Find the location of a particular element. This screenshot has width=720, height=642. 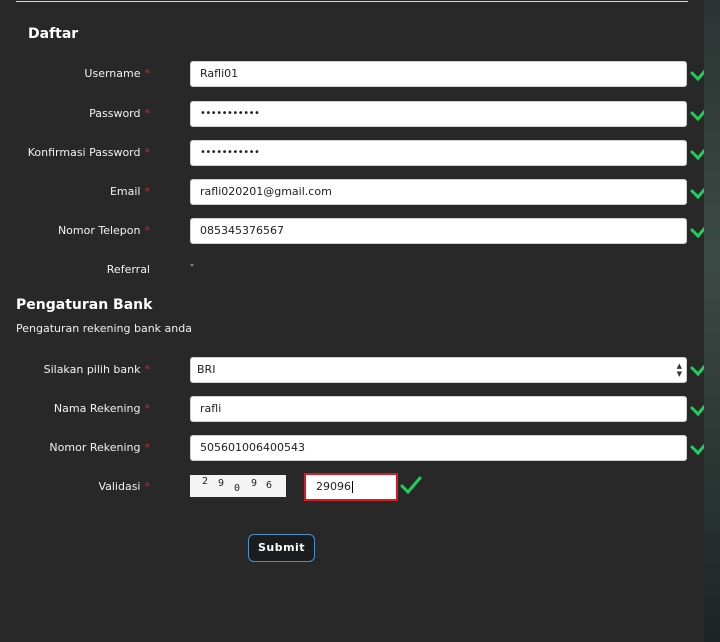

form-title: Daftar is located at coordinates (53, 34).